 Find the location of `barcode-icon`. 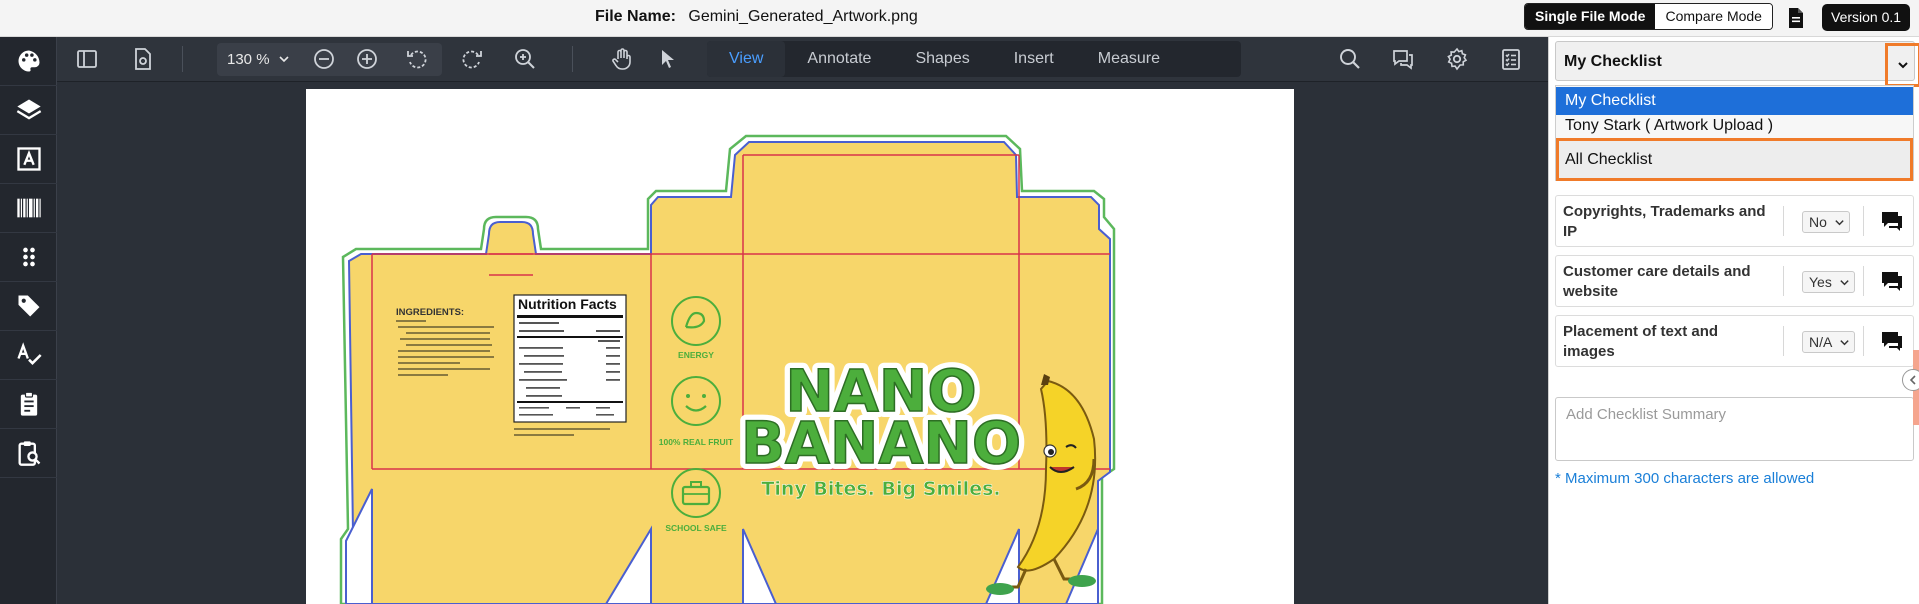

barcode-icon is located at coordinates (28, 208).